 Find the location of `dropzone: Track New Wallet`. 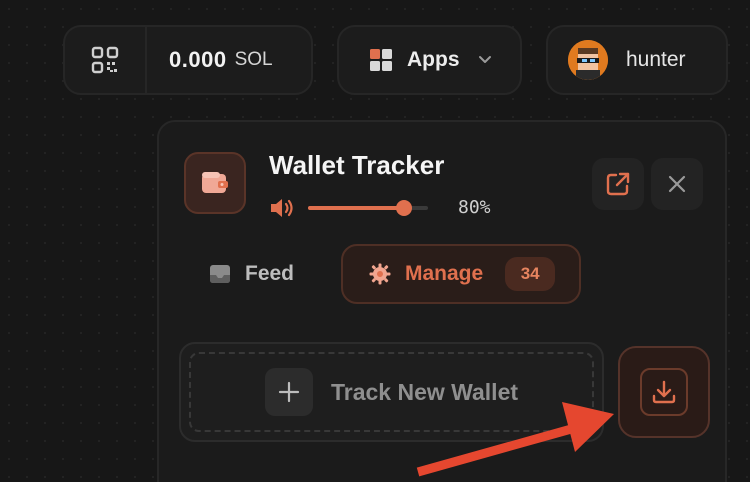

dropzone: Track New Wallet is located at coordinates (391, 392).